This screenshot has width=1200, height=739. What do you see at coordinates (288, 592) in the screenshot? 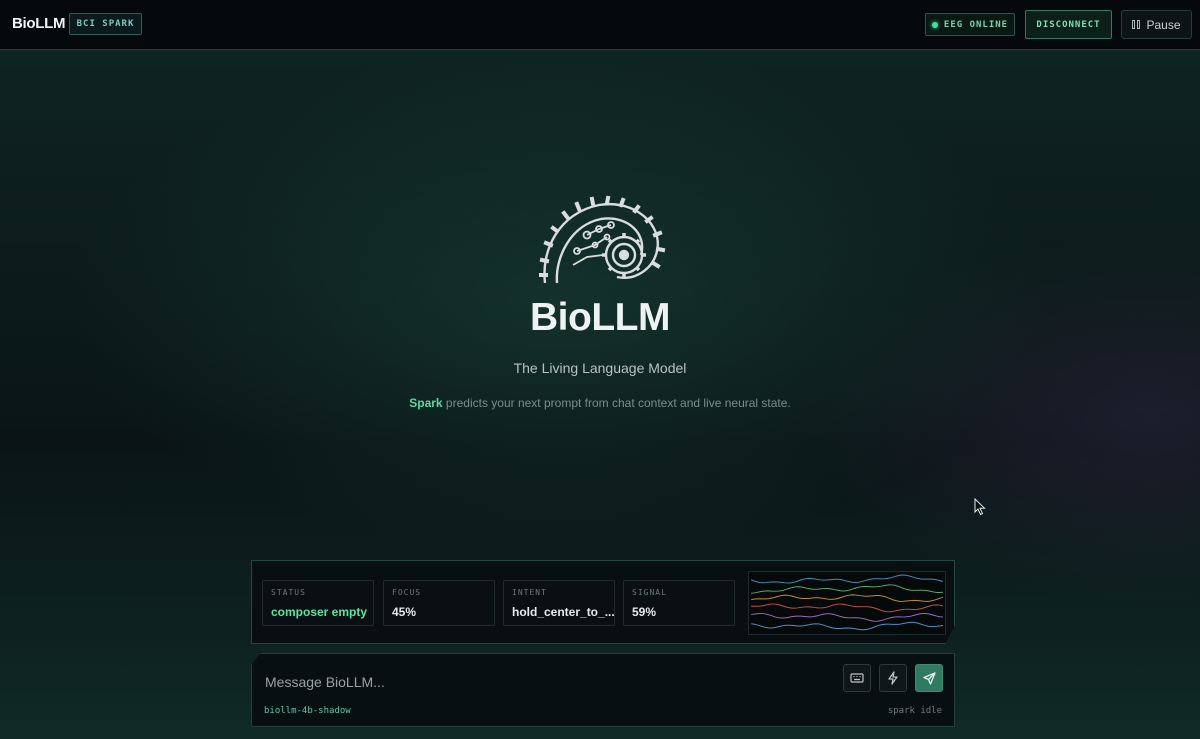
I see `tile-label: STATUS` at bounding box center [288, 592].